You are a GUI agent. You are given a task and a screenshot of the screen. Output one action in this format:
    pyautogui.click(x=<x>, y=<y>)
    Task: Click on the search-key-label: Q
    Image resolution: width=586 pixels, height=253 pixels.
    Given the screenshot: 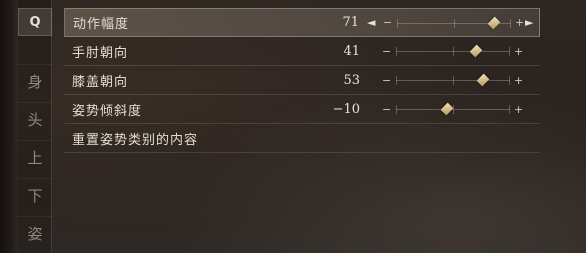 What is the action you would take?
    pyautogui.click(x=35, y=22)
    